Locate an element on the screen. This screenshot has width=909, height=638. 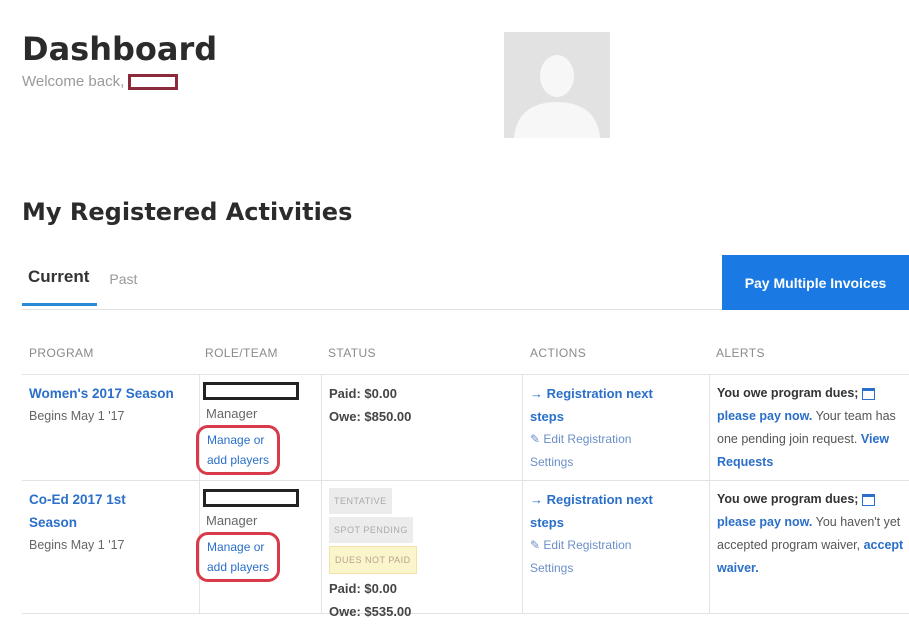
column-header-role-team: ROLE/TEAM is located at coordinates (241, 353).